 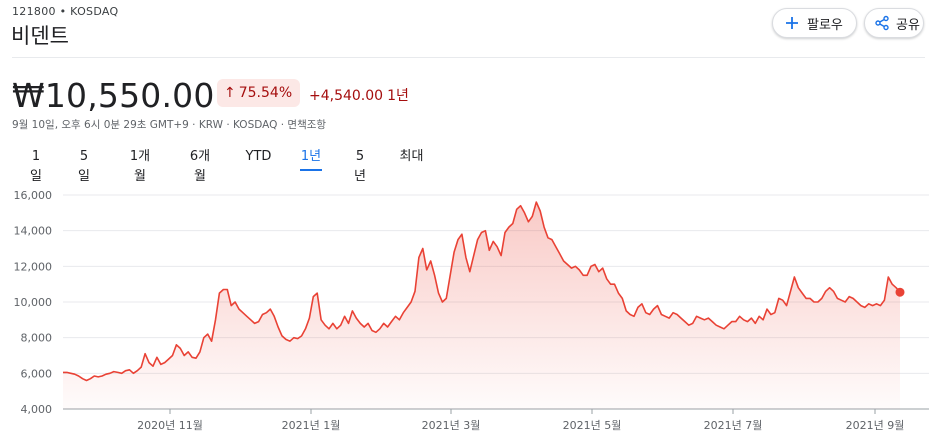 What do you see at coordinates (900, 292) in the screenshot?
I see `last-price-dot` at bounding box center [900, 292].